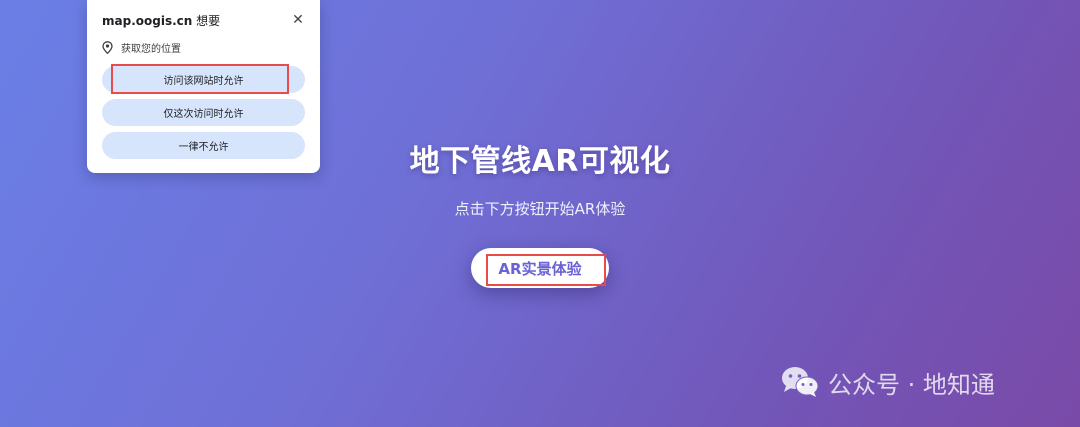  Describe the element at coordinates (151, 49) in the screenshot. I see `popup-permission-label: 获取您的位置` at that location.